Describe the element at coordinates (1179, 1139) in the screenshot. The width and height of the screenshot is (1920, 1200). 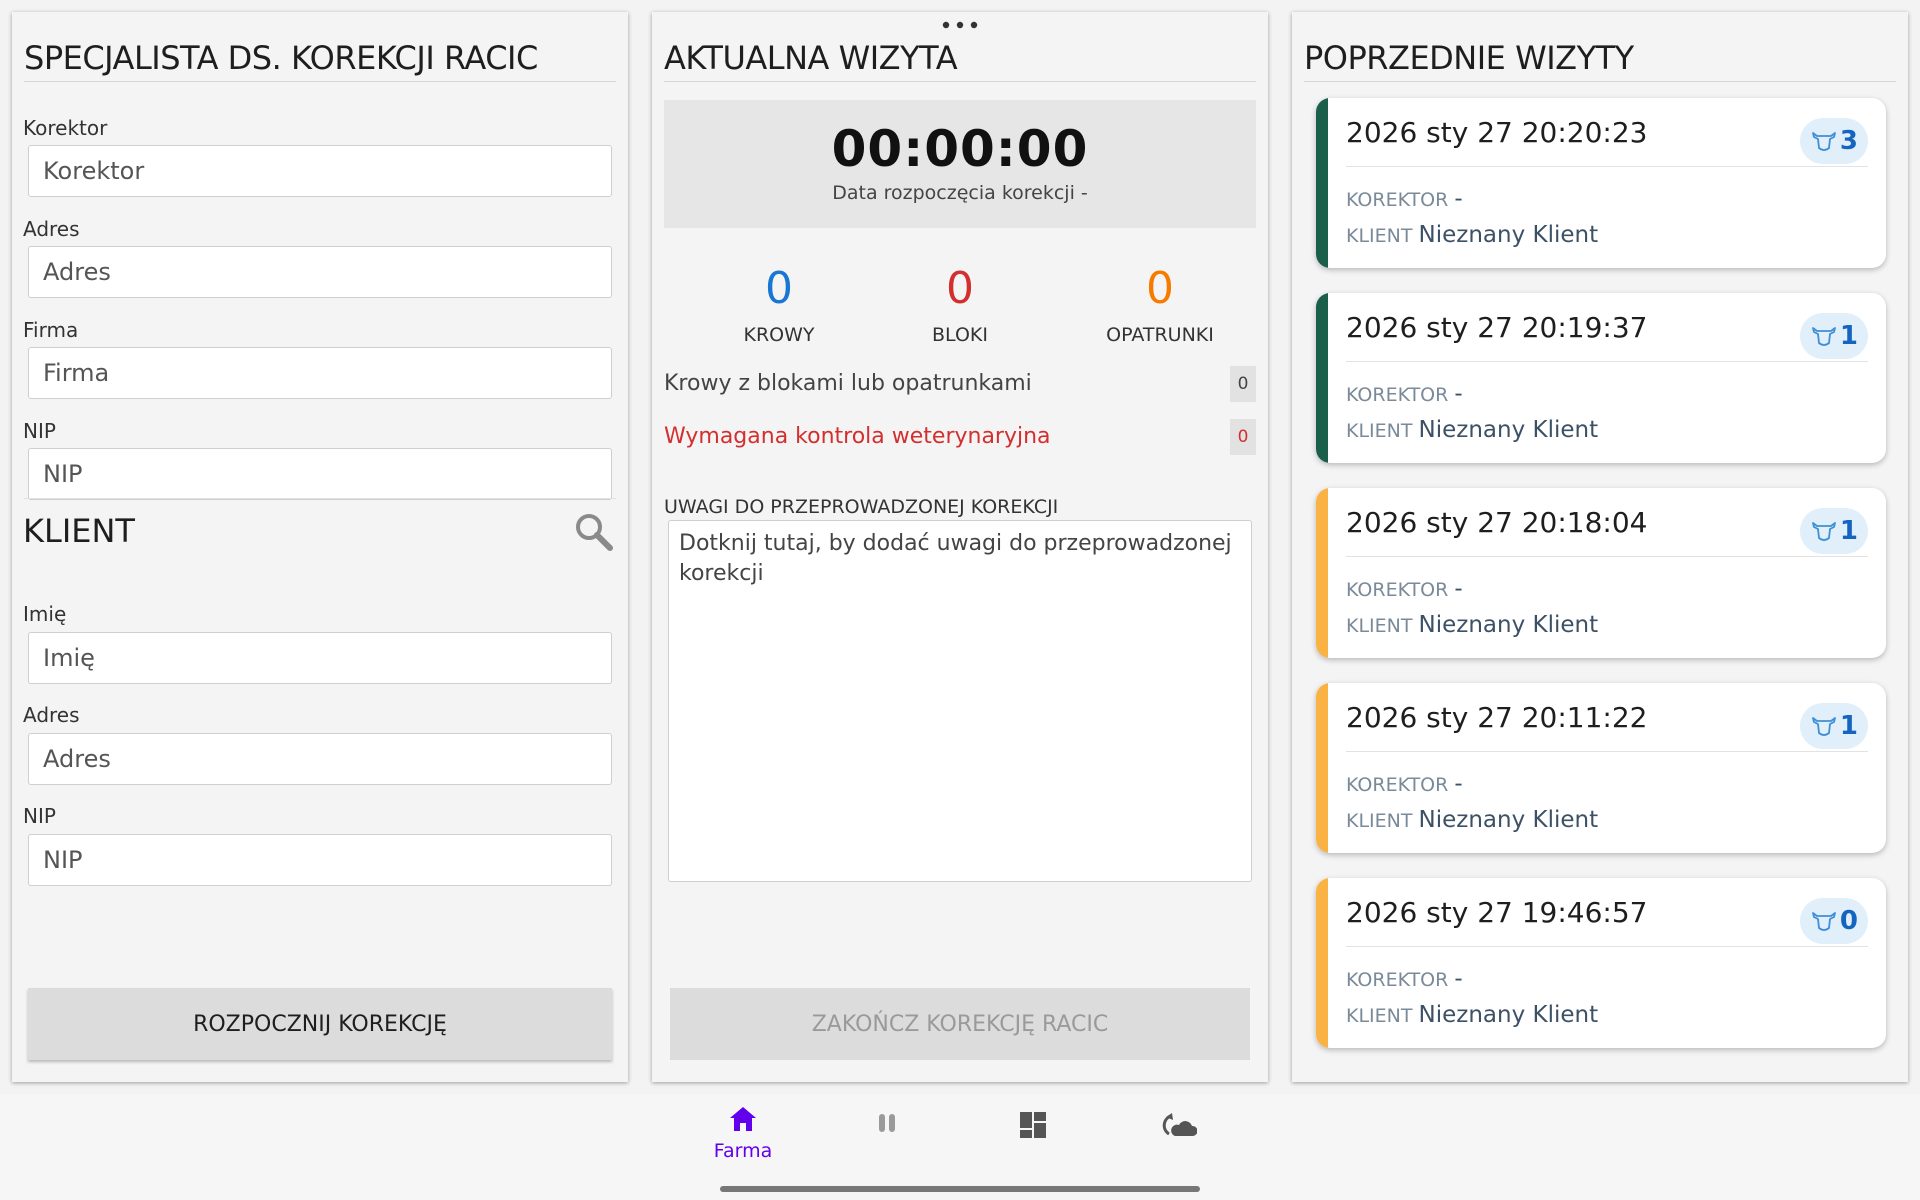
I see `nav-sync` at that location.